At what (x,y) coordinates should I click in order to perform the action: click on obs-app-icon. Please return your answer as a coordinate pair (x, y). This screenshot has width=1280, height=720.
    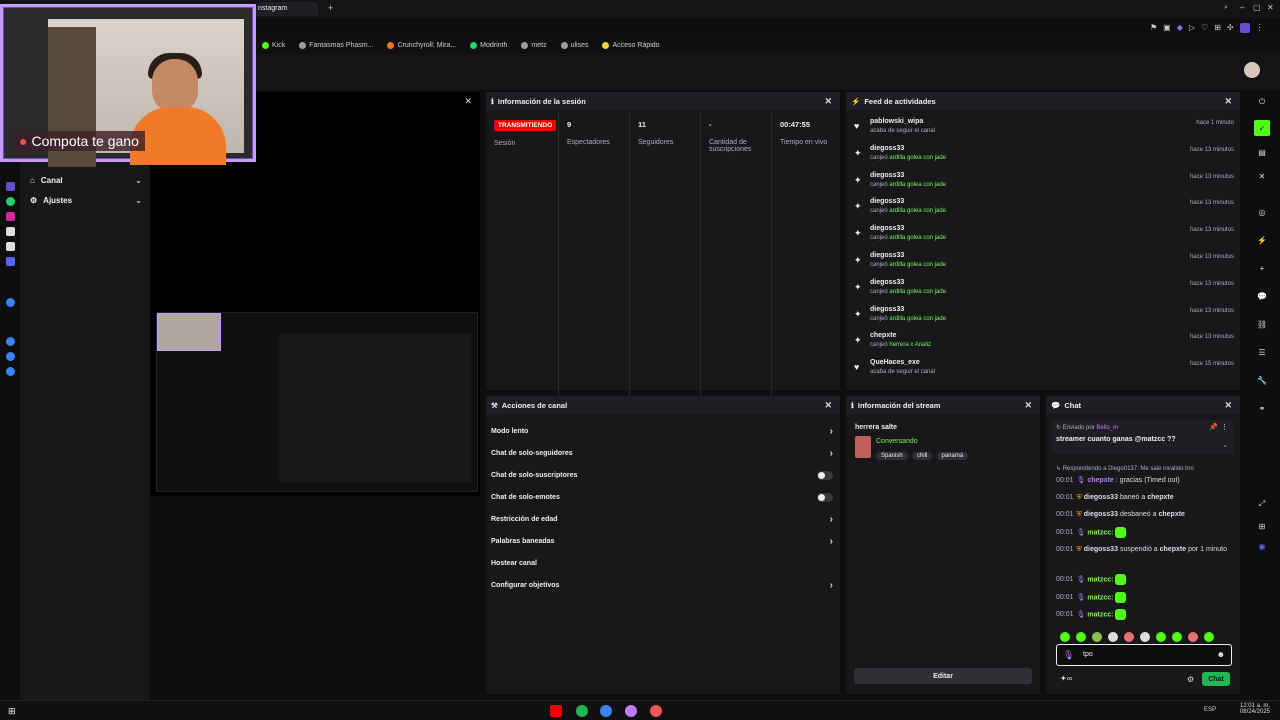
    Looking at the image, I should click on (556, 711).